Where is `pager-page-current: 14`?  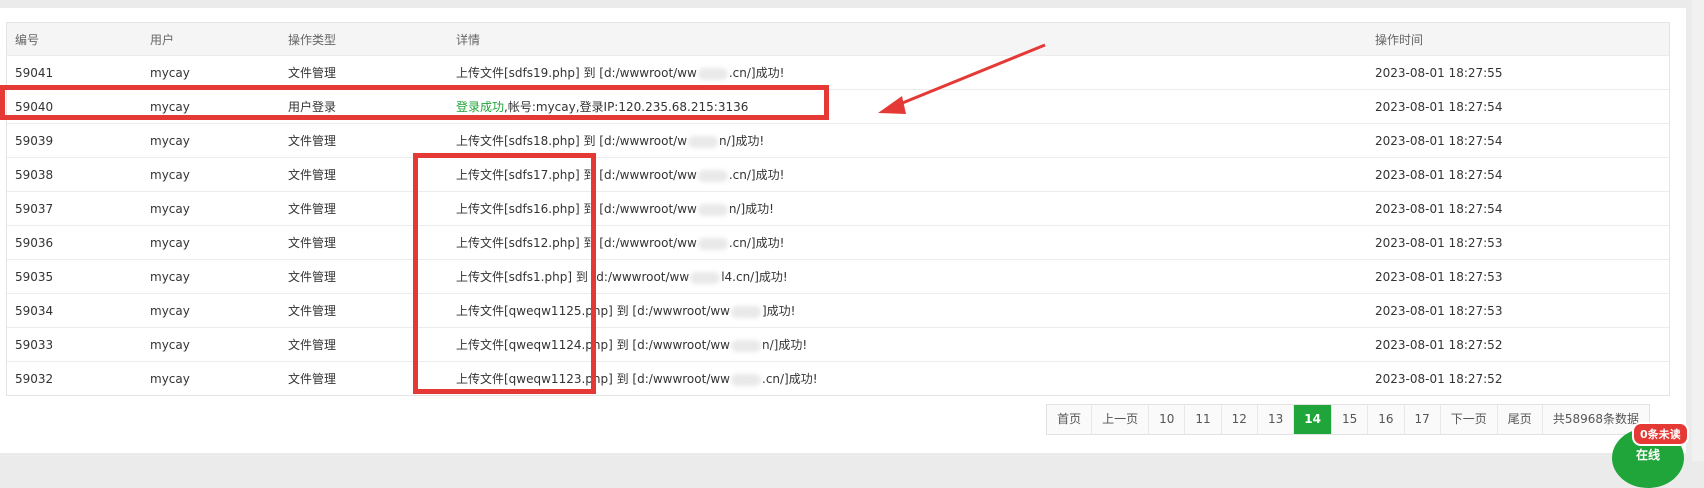
pager-page-current: 14 is located at coordinates (1312, 419).